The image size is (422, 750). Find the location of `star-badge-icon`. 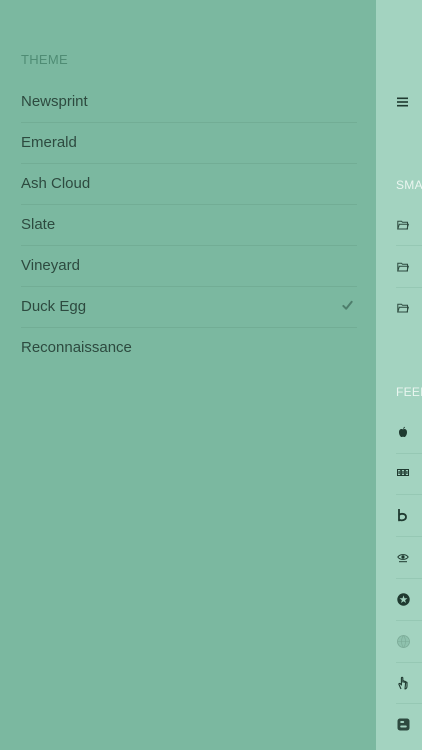

star-badge-icon is located at coordinates (403, 599).